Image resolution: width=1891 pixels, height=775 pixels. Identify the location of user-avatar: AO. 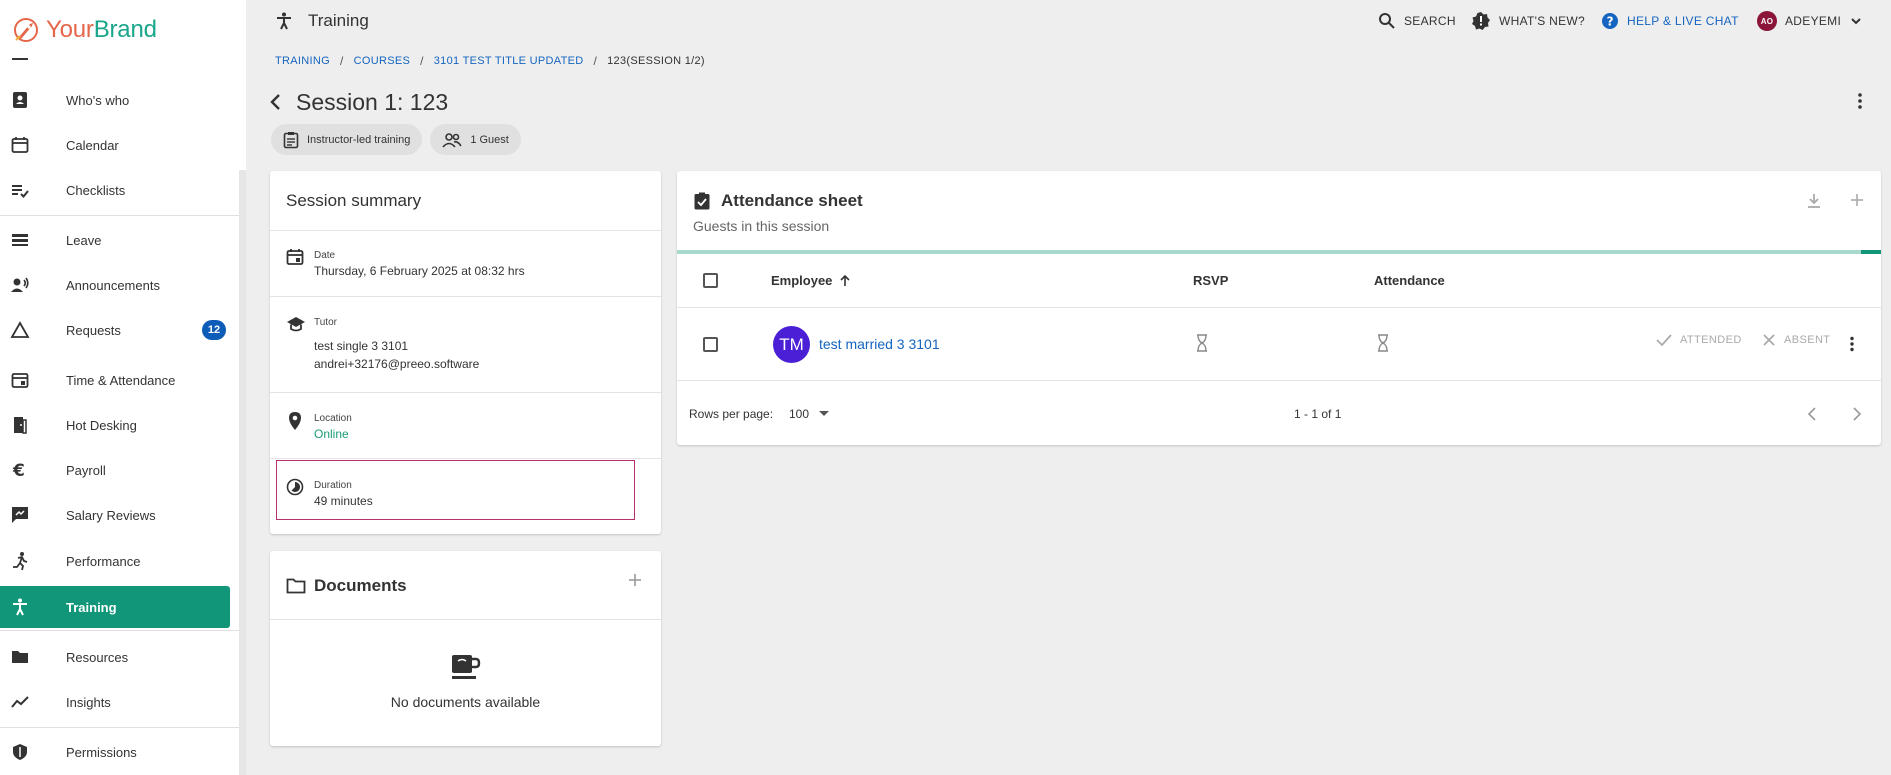
(1767, 21).